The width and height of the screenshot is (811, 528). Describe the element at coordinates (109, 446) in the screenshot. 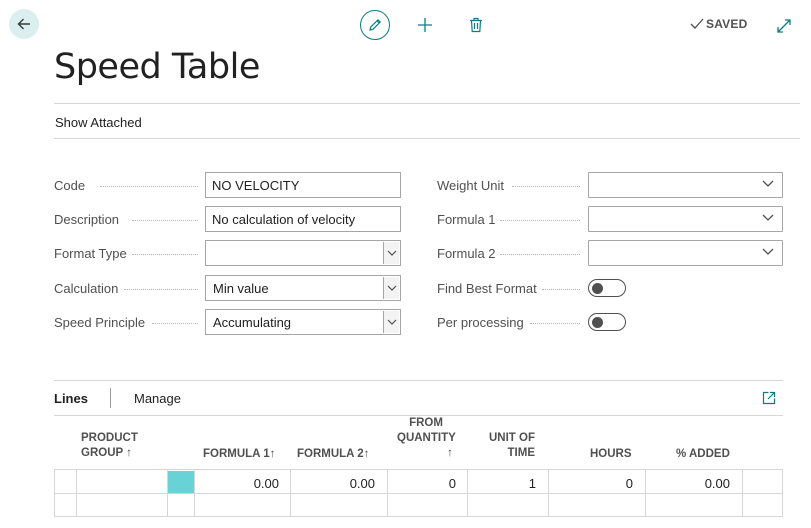

I see `column-header-product-group: PRODUCT GROUP ↑` at that location.